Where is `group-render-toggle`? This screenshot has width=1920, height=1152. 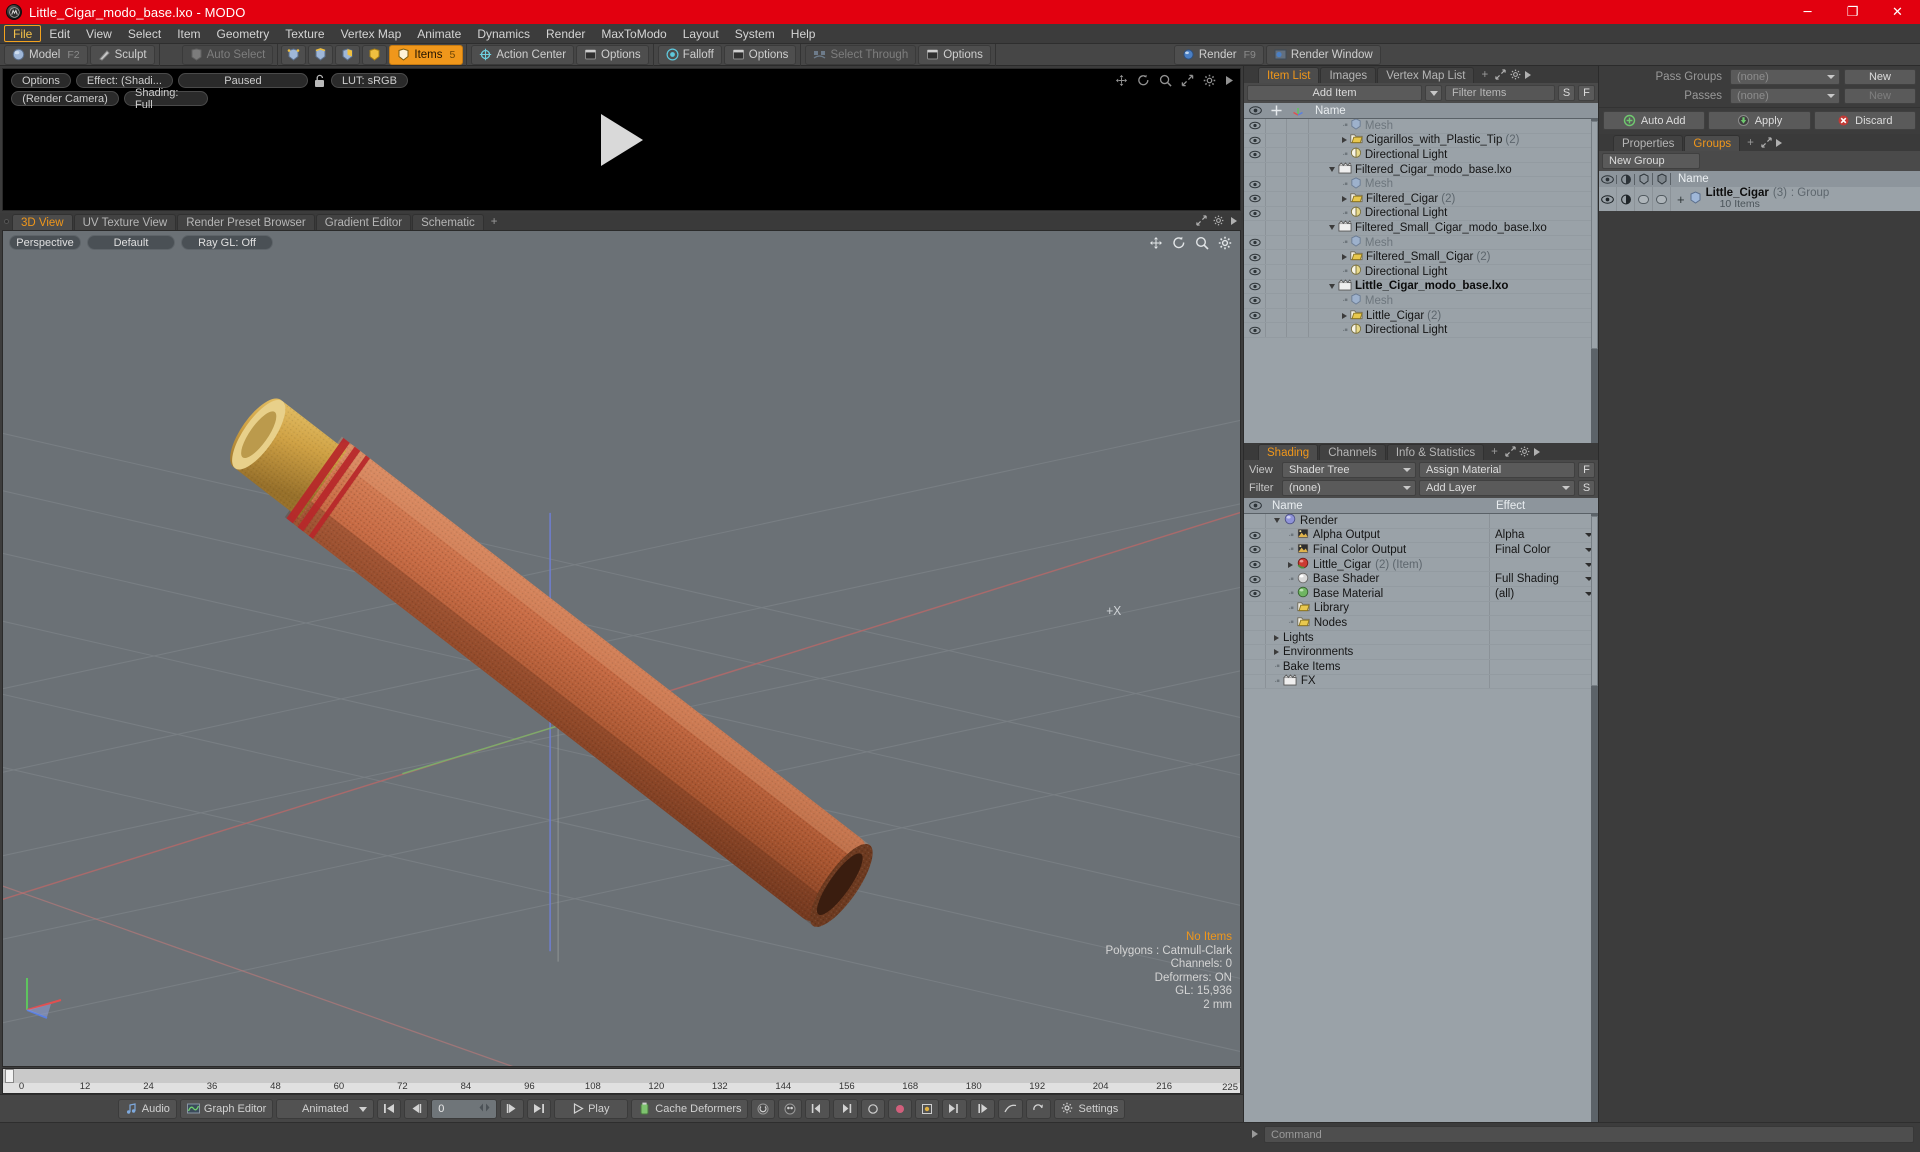
group-render-toggle is located at coordinates (1626, 199).